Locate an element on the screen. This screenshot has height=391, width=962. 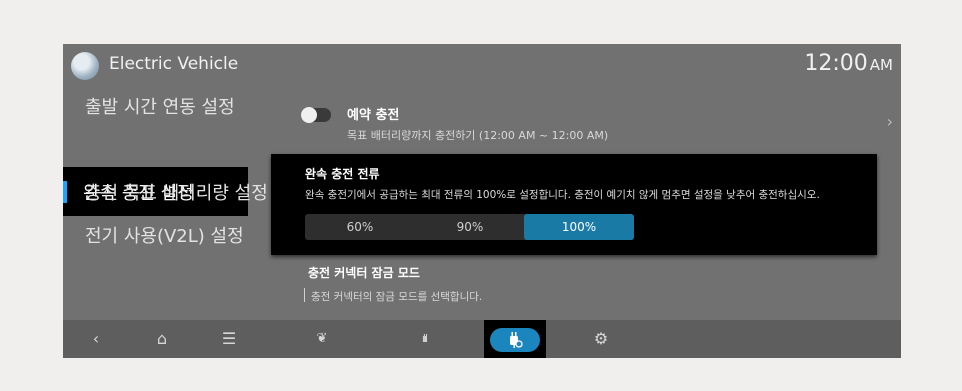
menu-item-departure-time: 출발 시간 연동 설정 is located at coordinates (160, 106).